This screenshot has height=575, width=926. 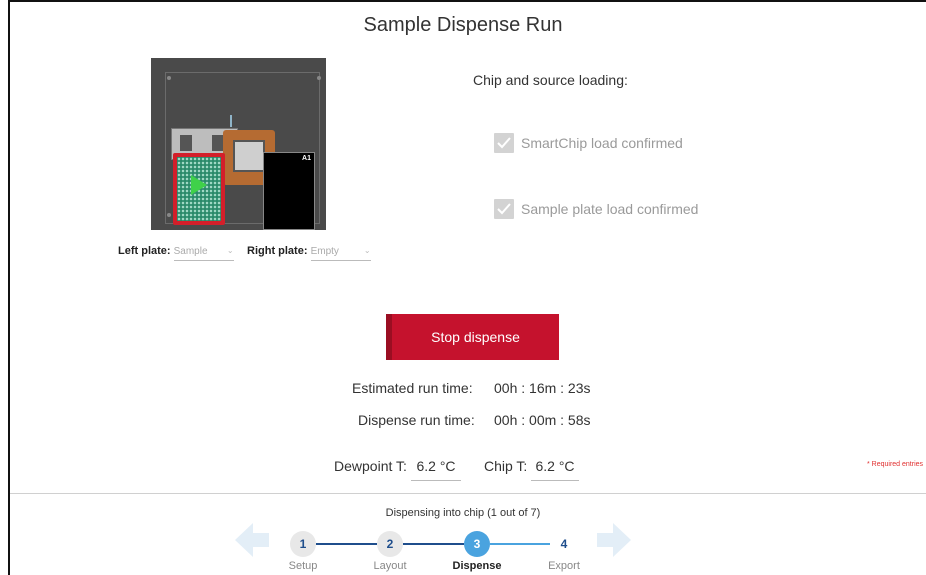 I want to click on right-plate-label: Right plate:, so click(x=277, y=251).